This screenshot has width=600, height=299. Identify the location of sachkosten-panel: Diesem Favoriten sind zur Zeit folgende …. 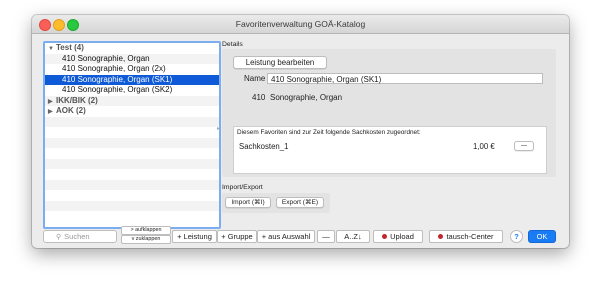
(390, 150).